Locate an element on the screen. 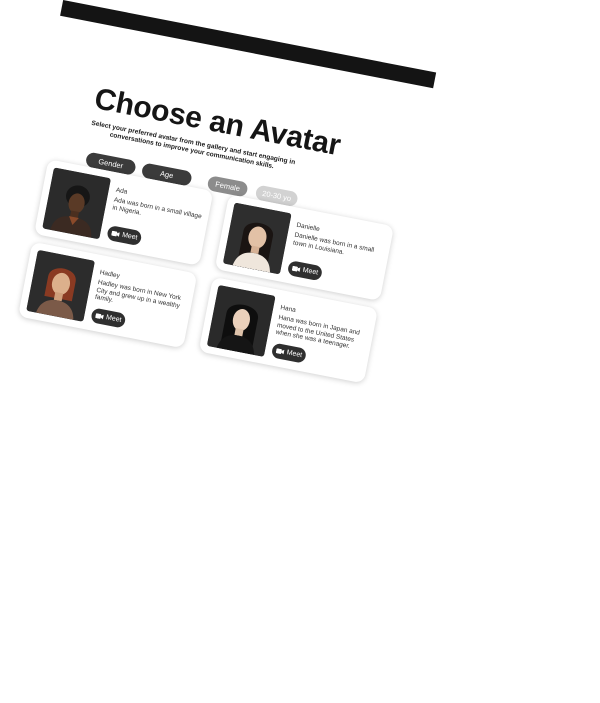 The image size is (600, 703). top-bar is located at coordinates (248, 44).